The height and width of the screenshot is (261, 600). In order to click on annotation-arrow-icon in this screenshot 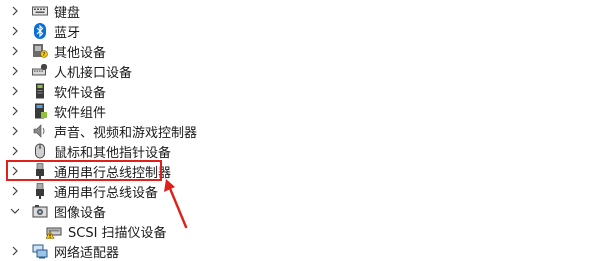, I will do `click(176, 204)`.